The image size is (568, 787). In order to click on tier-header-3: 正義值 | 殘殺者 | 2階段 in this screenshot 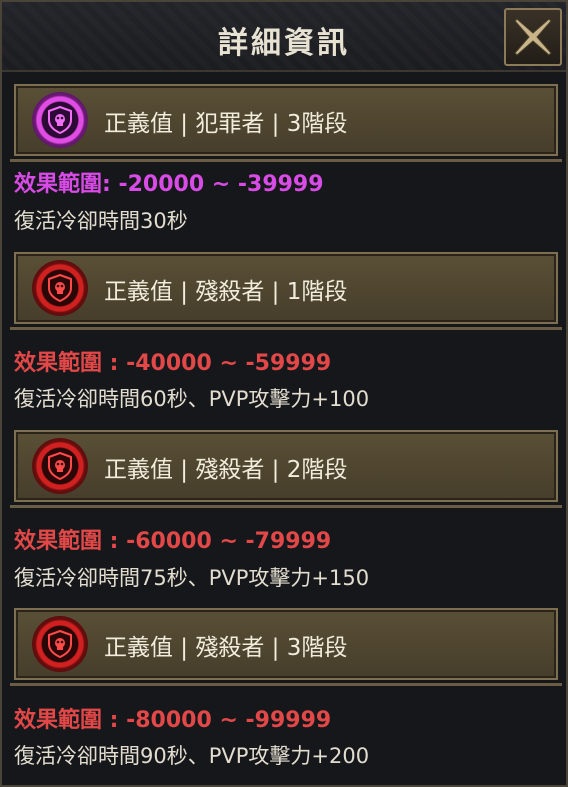, I will do `click(286, 469)`.